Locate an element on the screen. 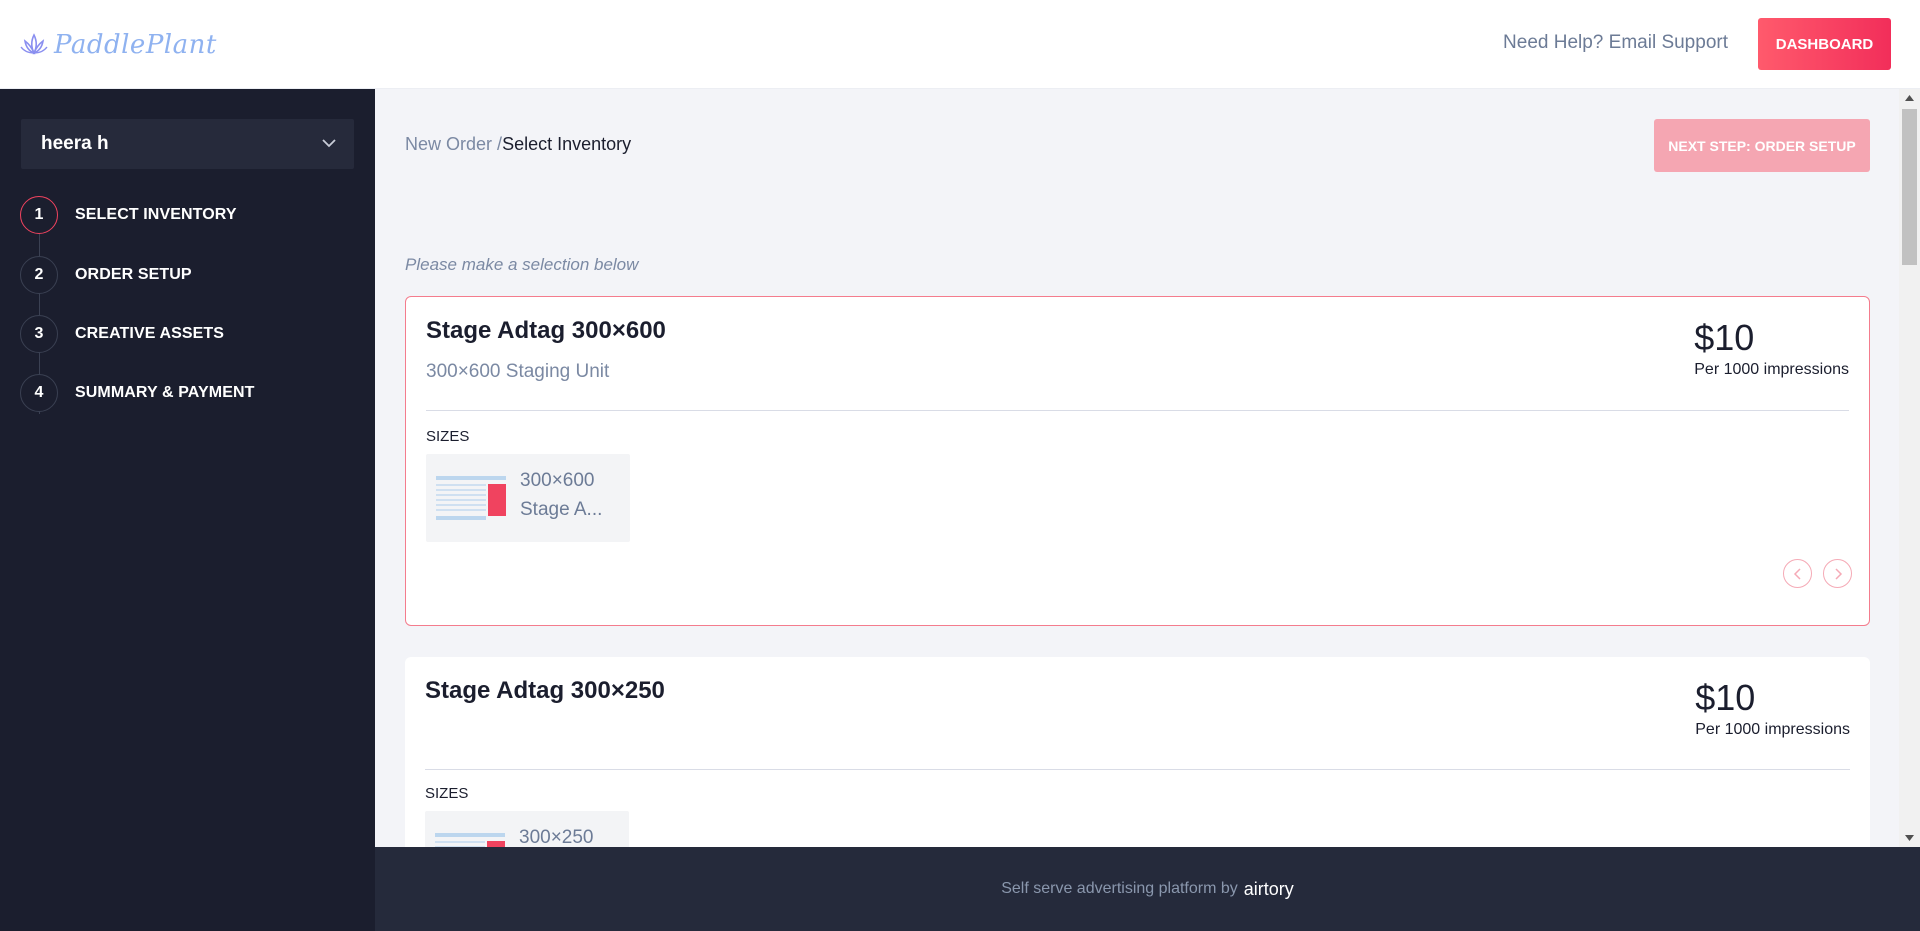 The image size is (1920, 931). next-step-button: NEXT STEP: ORDER SETUP is located at coordinates (1762, 145).